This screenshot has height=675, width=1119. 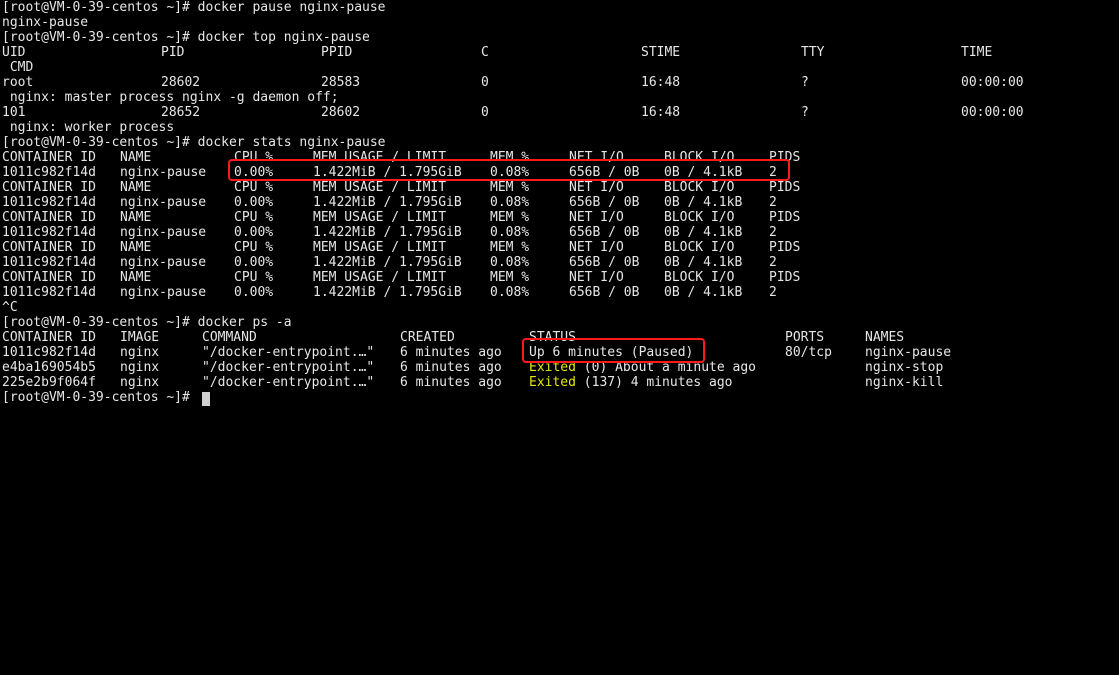 I want to click on top-col-time: TIME, so click(x=977, y=52).